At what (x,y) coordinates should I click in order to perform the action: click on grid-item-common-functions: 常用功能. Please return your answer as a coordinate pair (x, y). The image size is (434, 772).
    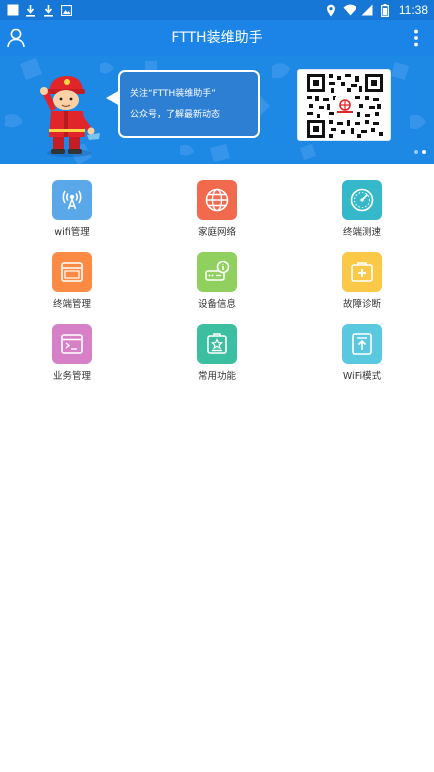
    Looking at the image, I should click on (217, 345).